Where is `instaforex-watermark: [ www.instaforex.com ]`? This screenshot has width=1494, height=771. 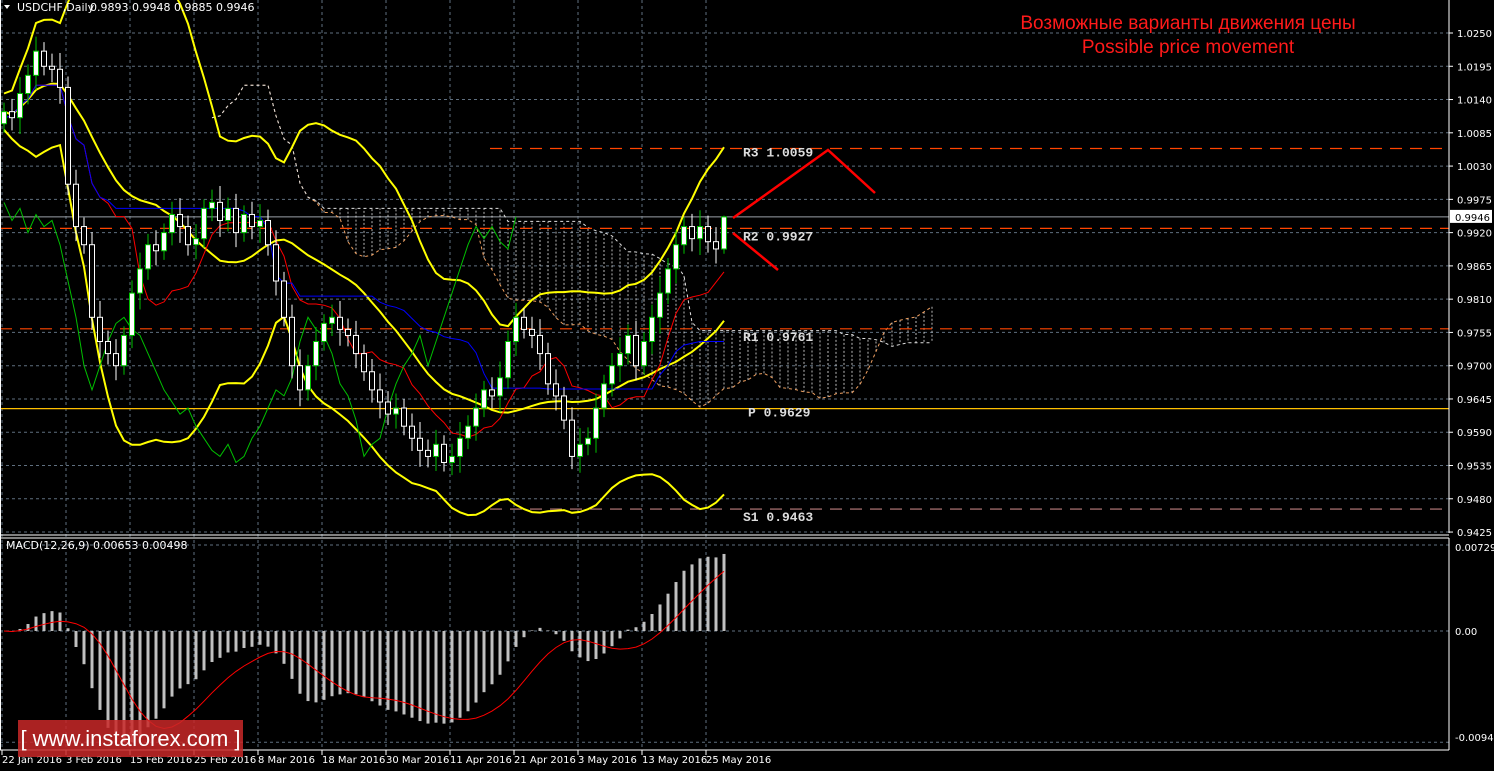 instaforex-watermark: [ www.instaforex.com ] is located at coordinates (130, 738).